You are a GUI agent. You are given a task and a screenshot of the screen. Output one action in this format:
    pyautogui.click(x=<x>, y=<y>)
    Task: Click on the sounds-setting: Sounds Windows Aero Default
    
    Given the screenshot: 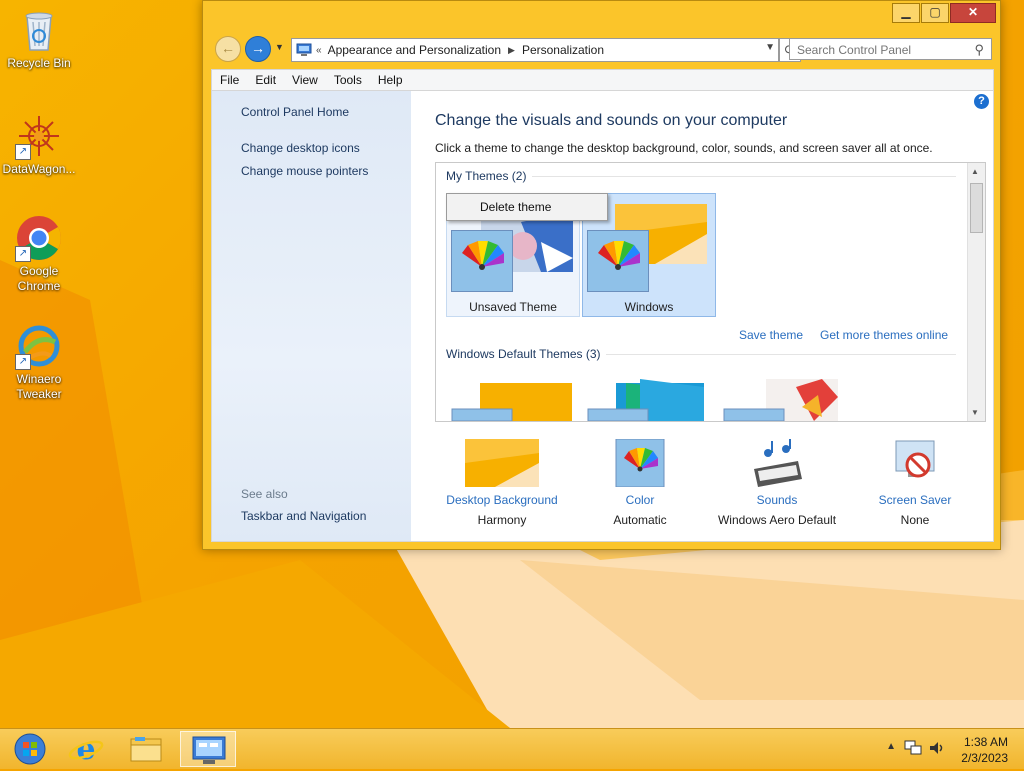 What is the action you would take?
    pyautogui.click(x=777, y=483)
    